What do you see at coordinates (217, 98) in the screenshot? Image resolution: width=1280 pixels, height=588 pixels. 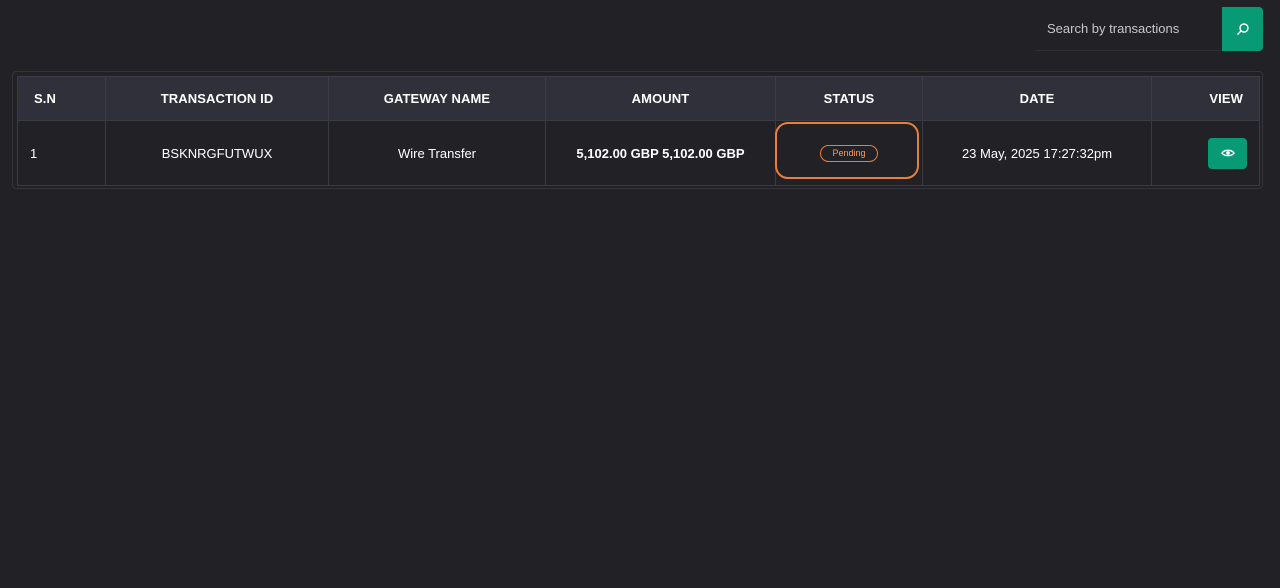 I see `column-header-transaction-id: TRANSACTION ID` at bounding box center [217, 98].